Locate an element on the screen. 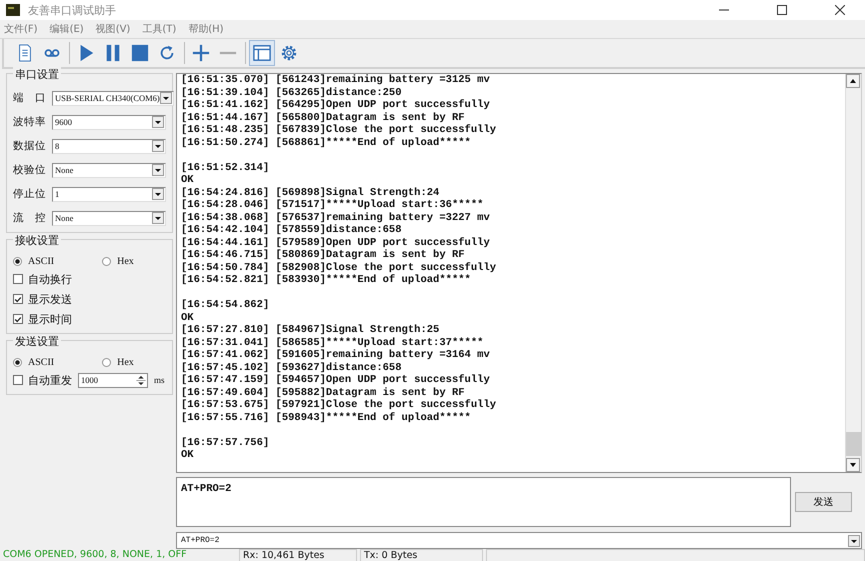 This screenshot has height=561, width=865. menu-item: 编辑(E) is located at coordinates (67, 29).